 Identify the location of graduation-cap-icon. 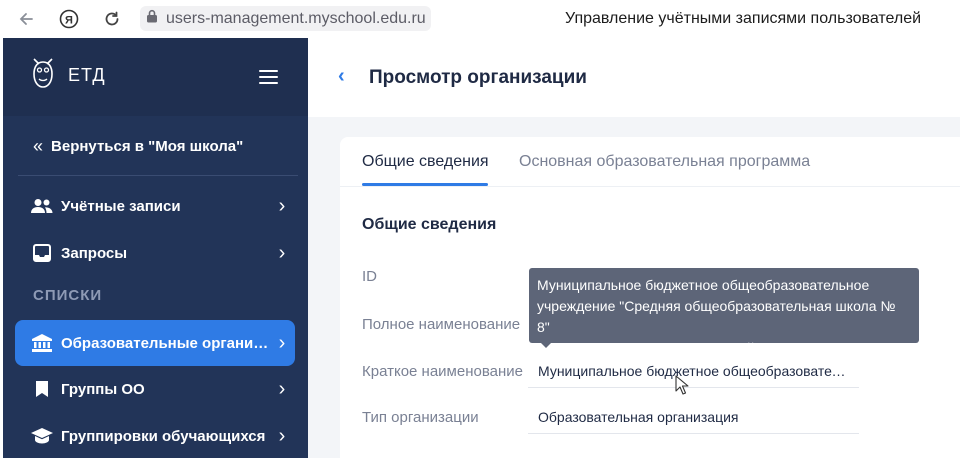
(42, 436).